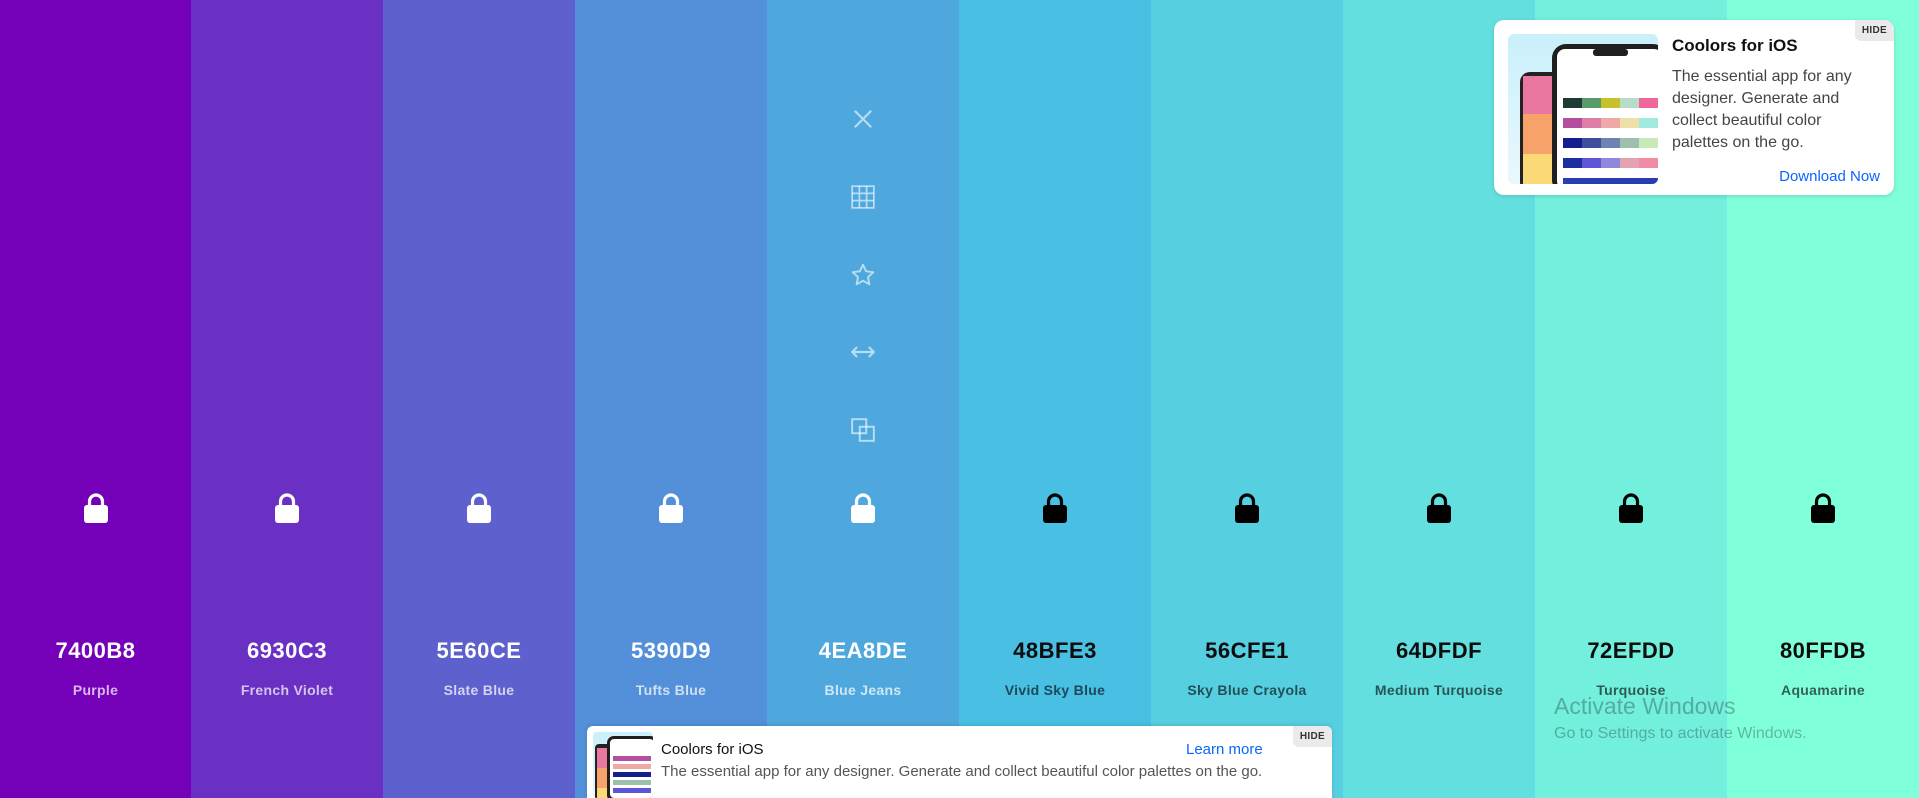 The height and width of the screenshot is (798, 1919). What do you see at coordinates (479, 651) in the screenshot?
I see `hex-code: 5E60CE` at bounding box center [479, 651].